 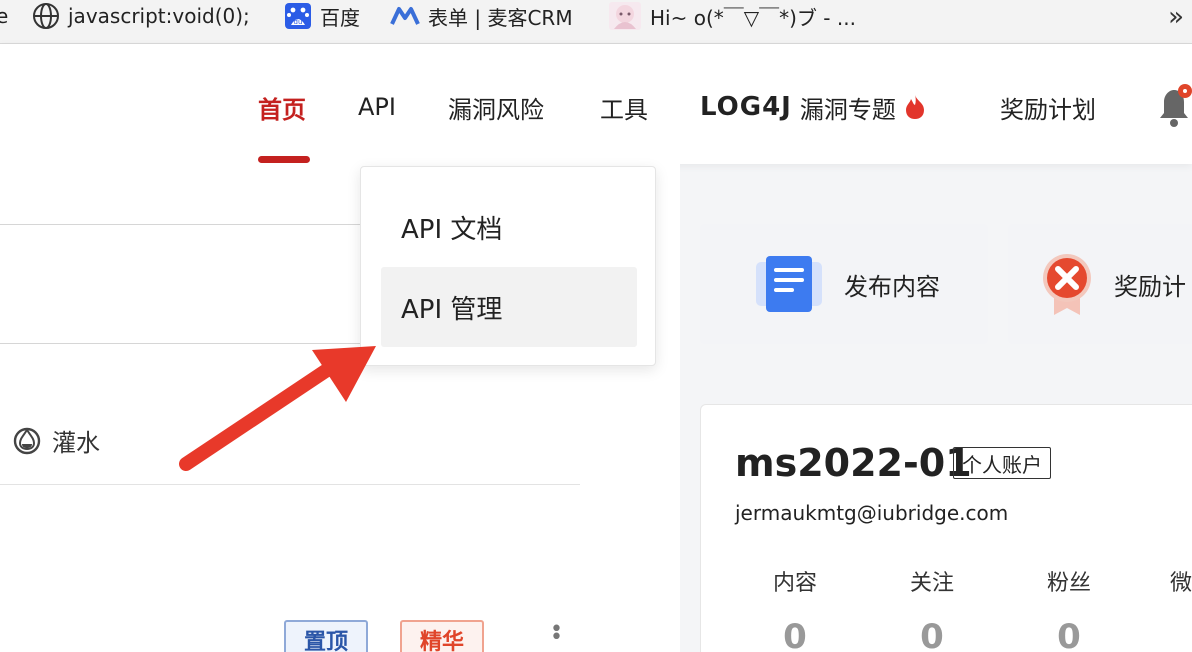 What do you see at coordinates (1069, 634) in the screenshot?
I see `stat-followers-value: 0` at bounding box center [1069, 634].